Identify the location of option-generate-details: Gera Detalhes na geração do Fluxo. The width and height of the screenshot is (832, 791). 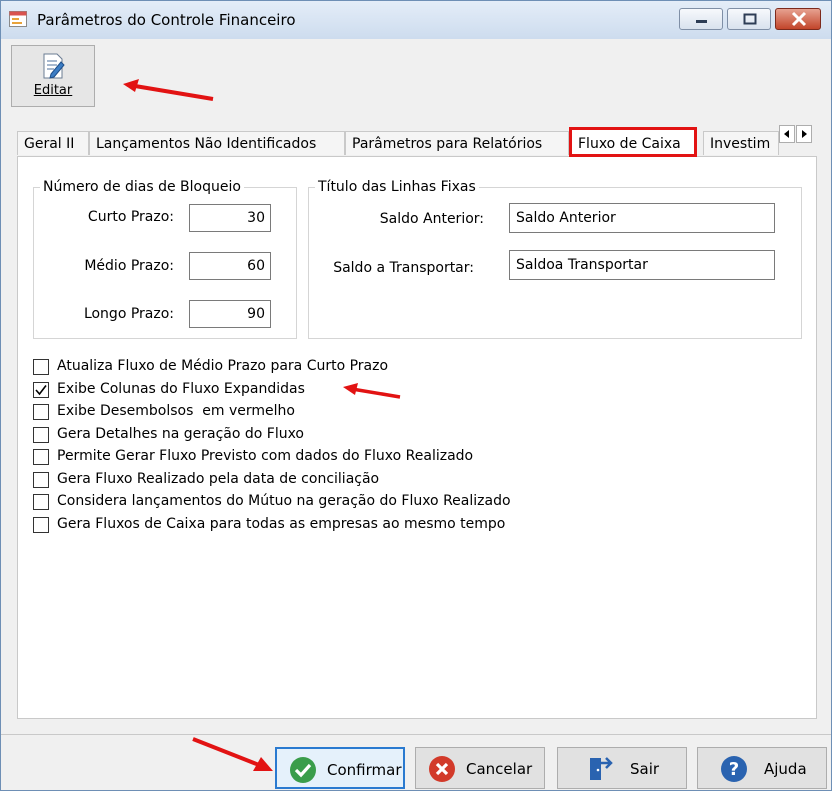
(243, 436).